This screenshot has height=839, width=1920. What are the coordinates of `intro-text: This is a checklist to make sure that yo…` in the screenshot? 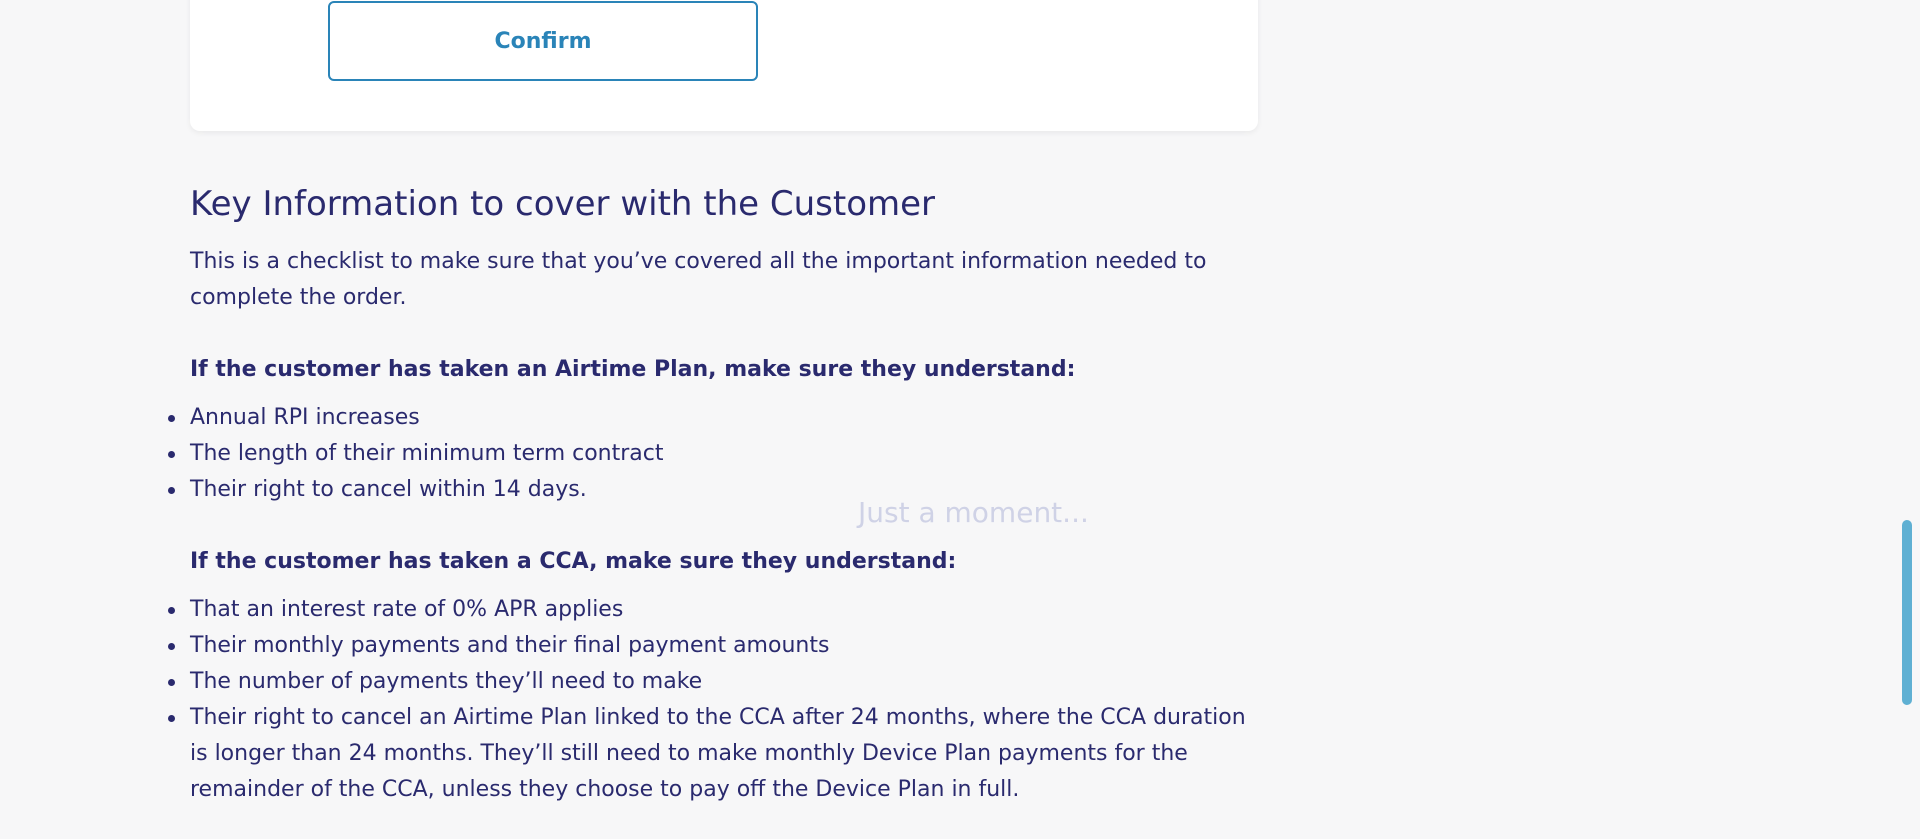 It's located at (698, 279).